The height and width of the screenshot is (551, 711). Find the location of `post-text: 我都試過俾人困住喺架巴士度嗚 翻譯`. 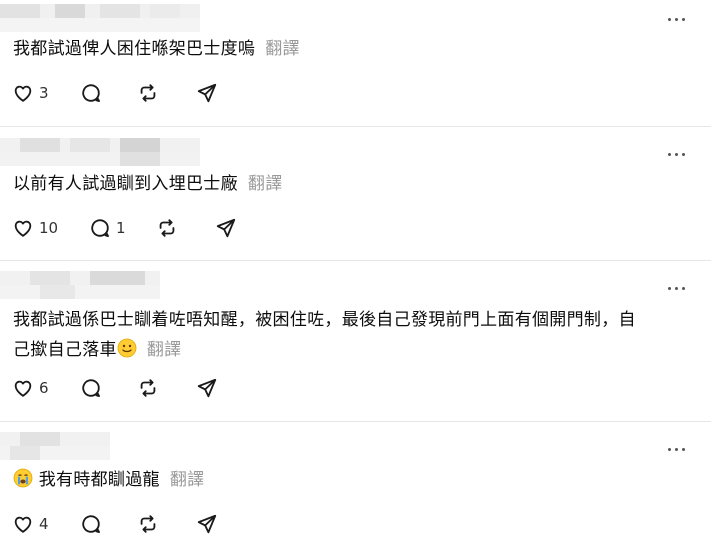

post-text: 我都試過俾人困住喺架巴士度嗚 翻譯 is located at coordinates (156, 49).